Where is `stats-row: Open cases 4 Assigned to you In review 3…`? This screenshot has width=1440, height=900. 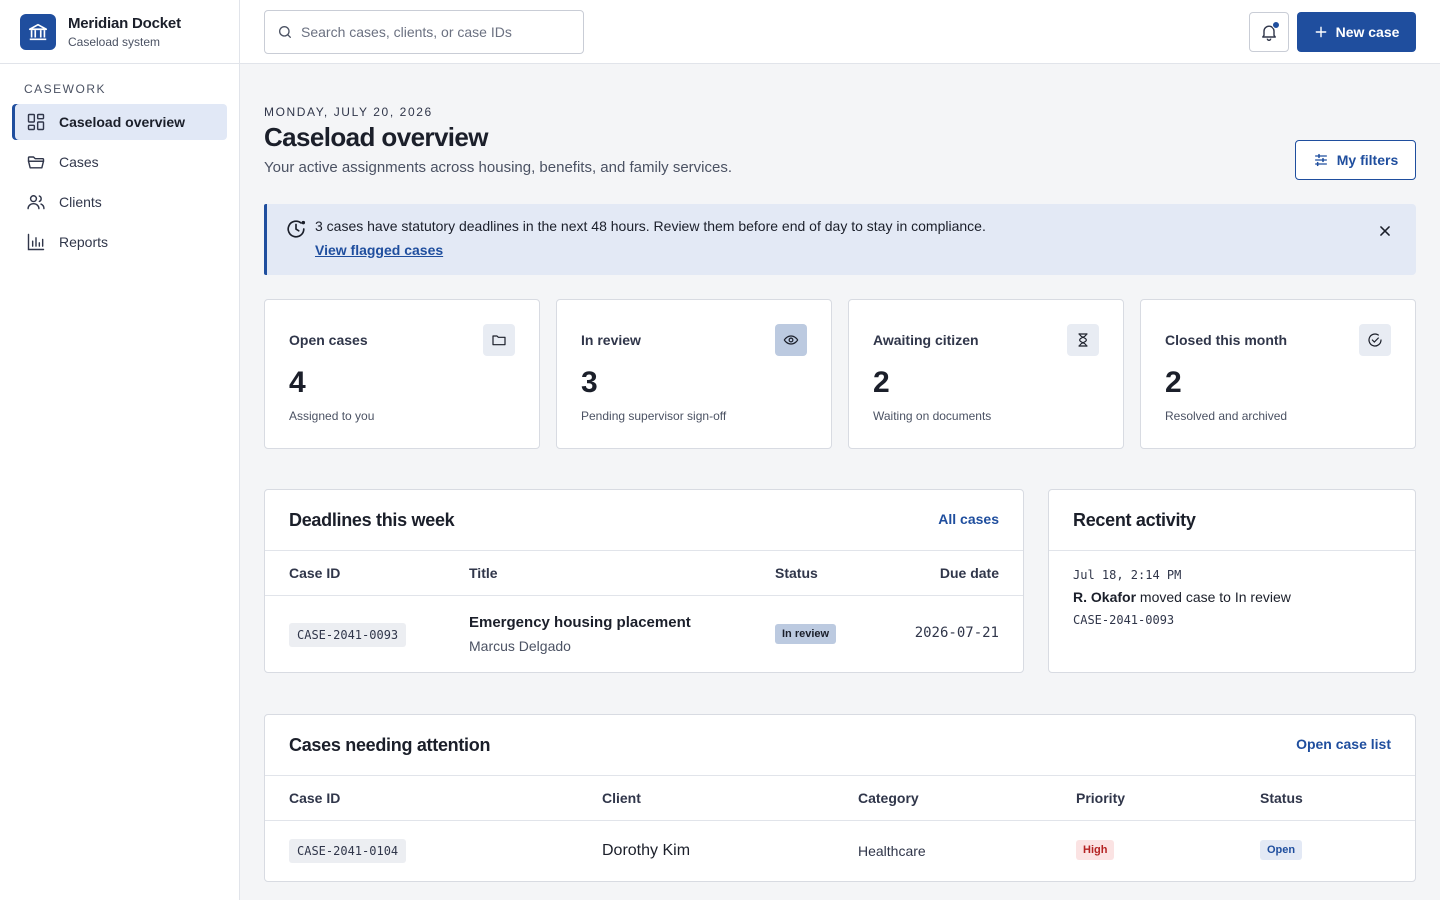
stats-row: Open cases 4 Assigned to you In review 3… is located at coordinates (840, 374).